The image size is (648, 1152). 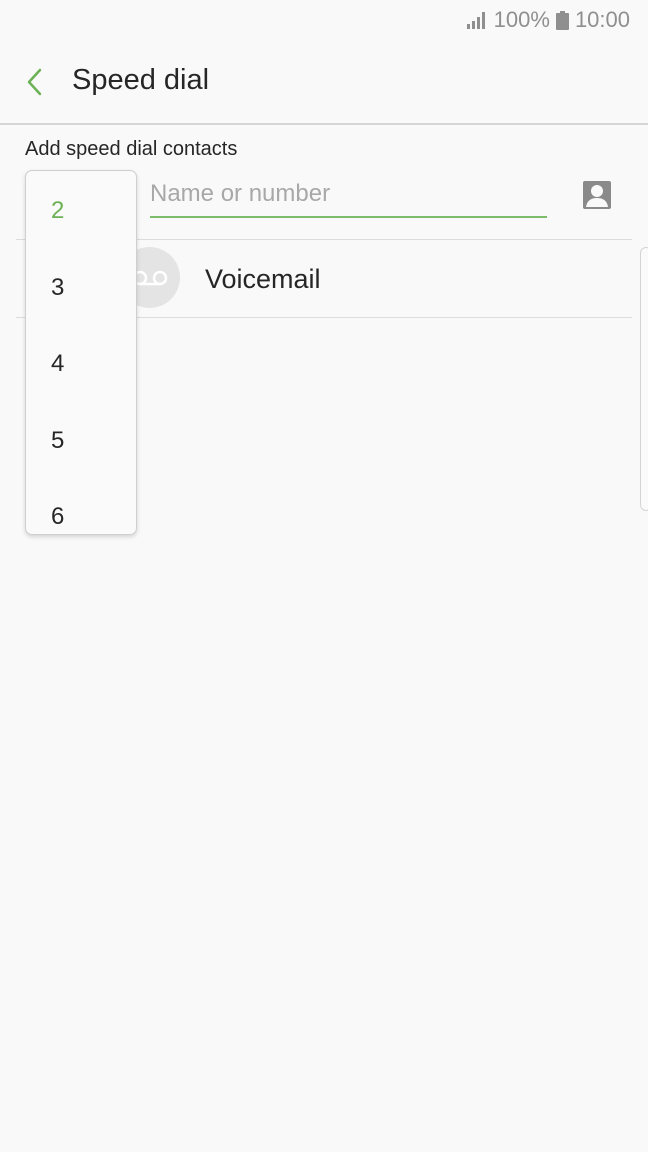 I want to click on chevron-left-icon, so click(x=34, y=82).